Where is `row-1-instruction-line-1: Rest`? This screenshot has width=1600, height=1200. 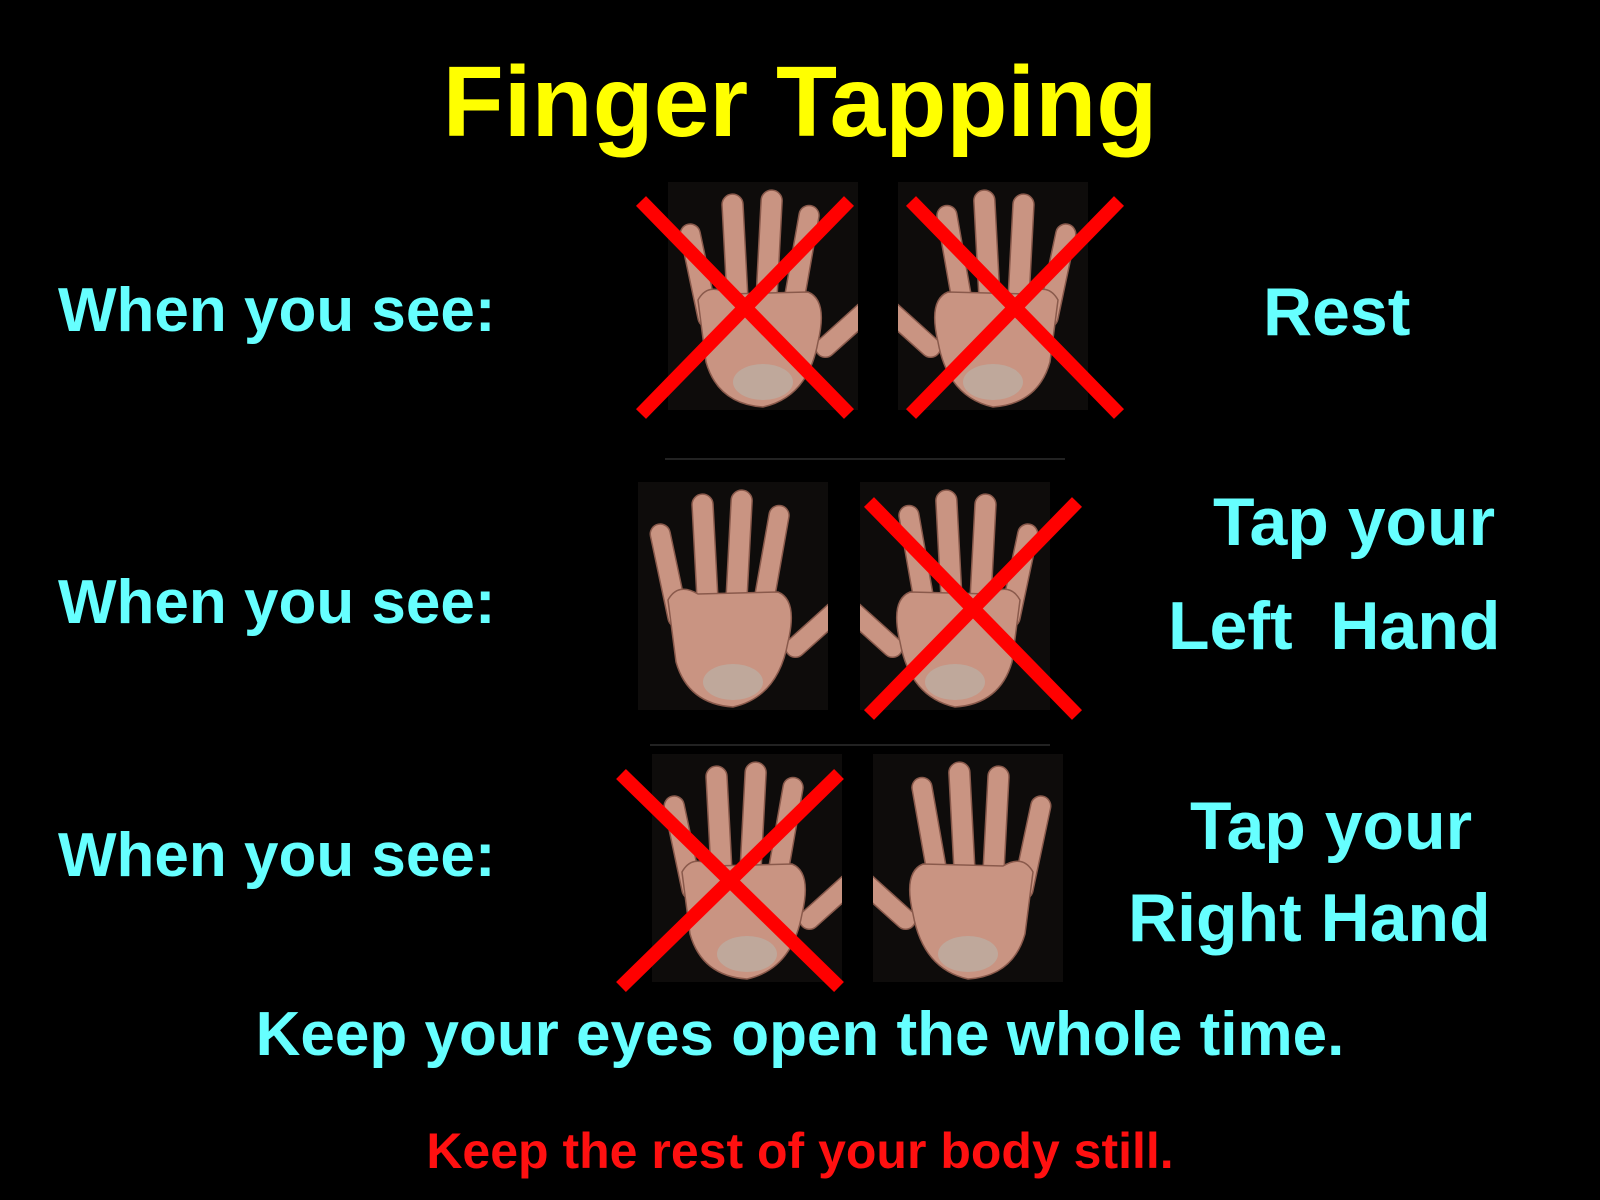
row-1-instruction-line-1: Rest is located at coordinates (1337, 312).